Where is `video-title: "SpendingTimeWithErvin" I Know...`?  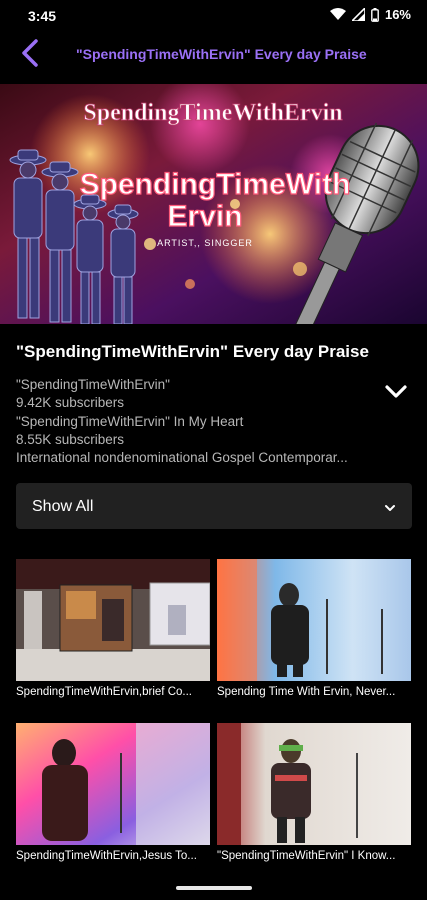
video-title: "SpendingTimeWithErvin" I Know... is located at coordinates (306, 856).